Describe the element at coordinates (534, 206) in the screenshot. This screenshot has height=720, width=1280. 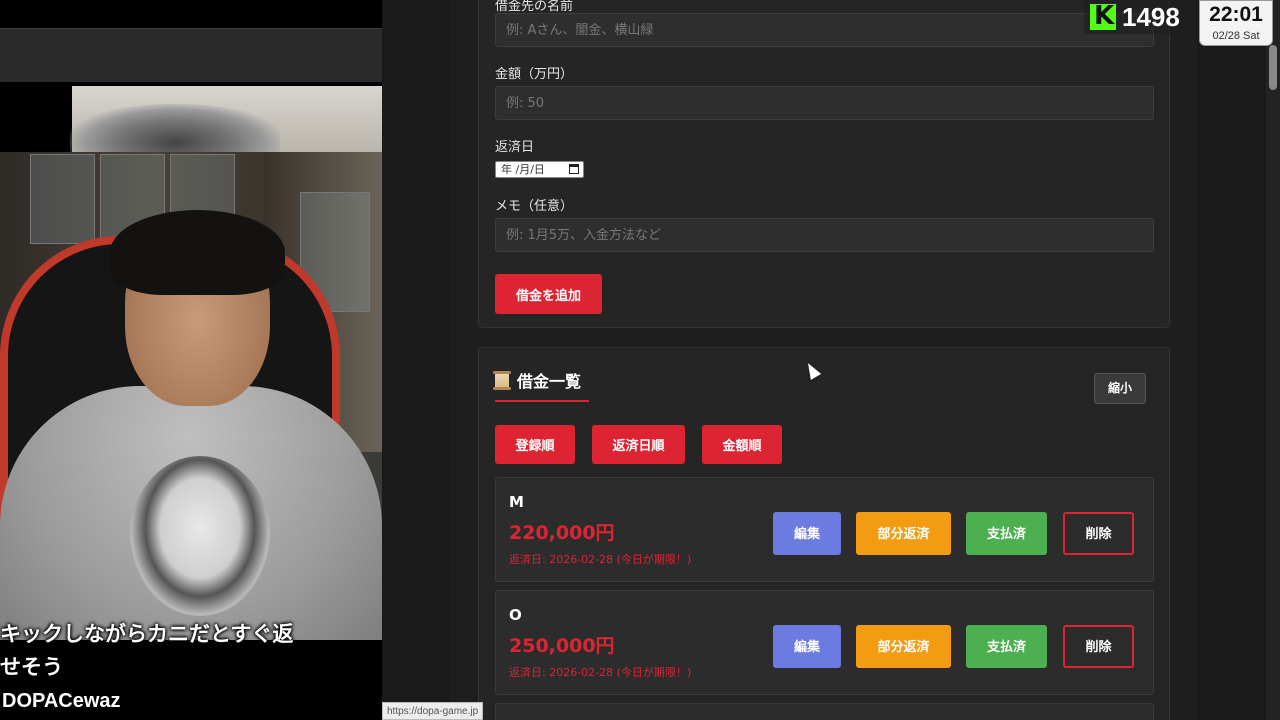
I see `memo-label: メモ（任意）` at that location.